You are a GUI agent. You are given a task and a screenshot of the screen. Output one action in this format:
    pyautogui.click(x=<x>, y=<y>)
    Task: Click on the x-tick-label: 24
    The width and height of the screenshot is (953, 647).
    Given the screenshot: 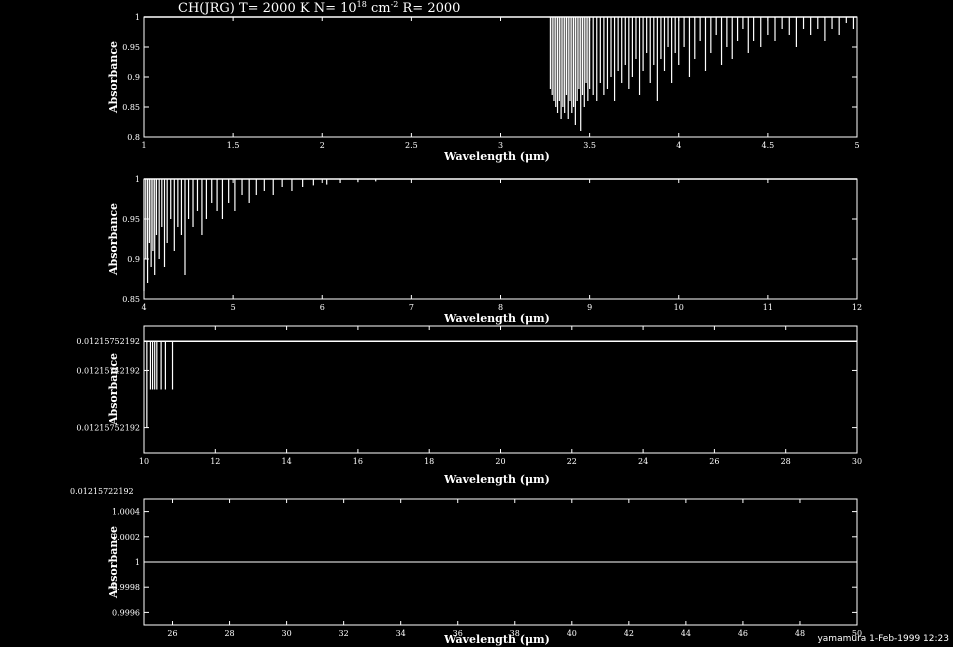 What is the action you would take?
    pyautogui.click(x=643, y=461)
    